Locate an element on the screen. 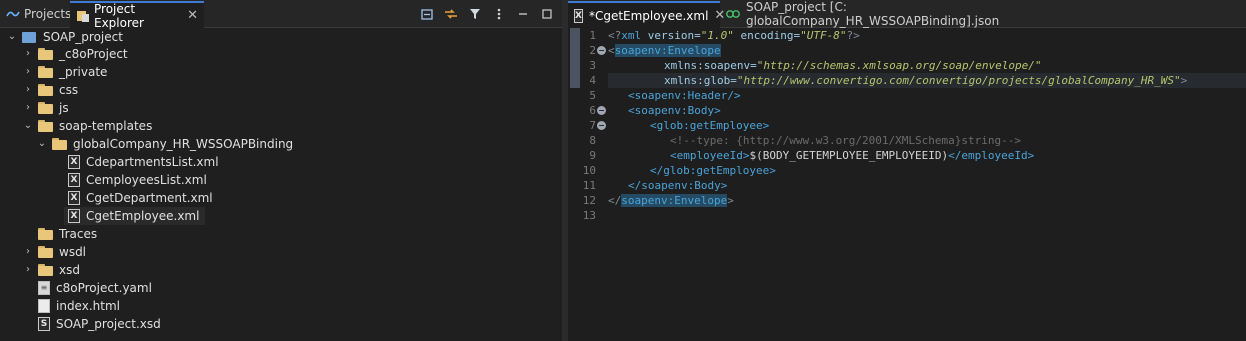  xml-decl-open: <? is located at coordinates (615, 35).